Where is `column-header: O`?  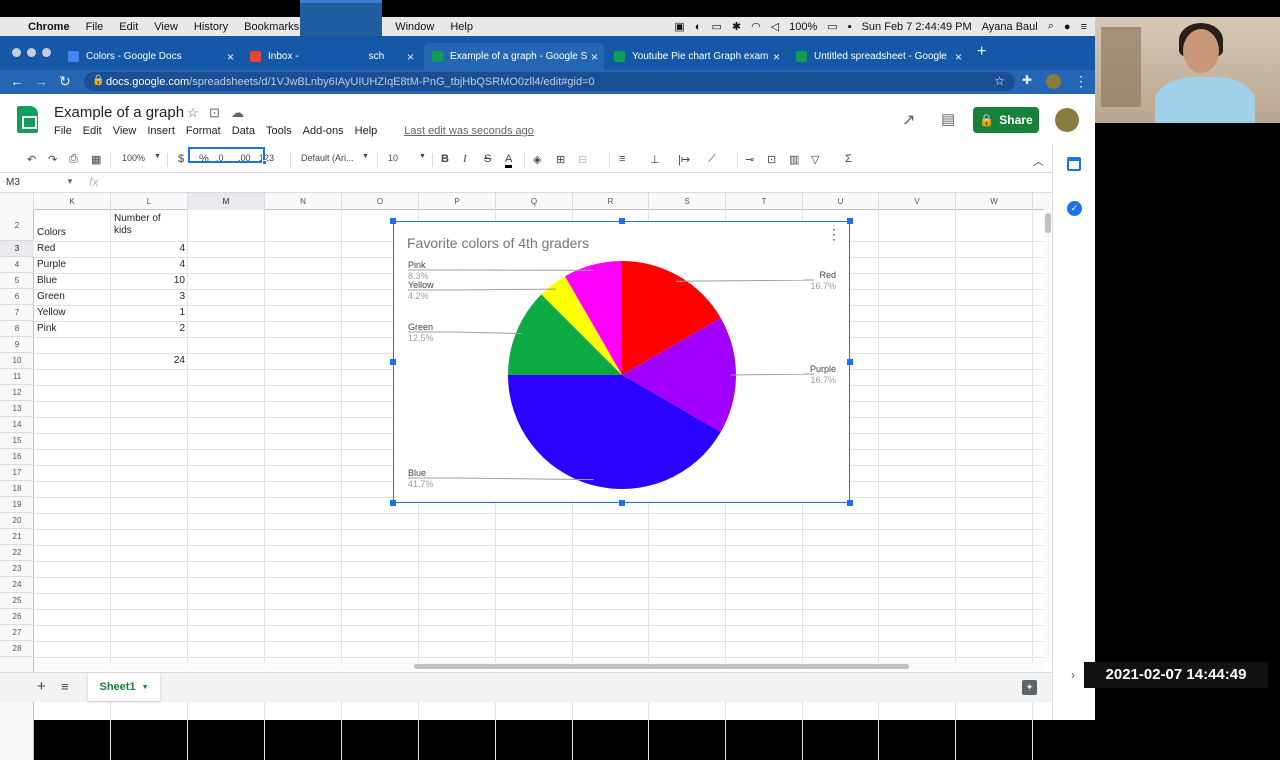
column-header: O is located at coordinates (380, 201).